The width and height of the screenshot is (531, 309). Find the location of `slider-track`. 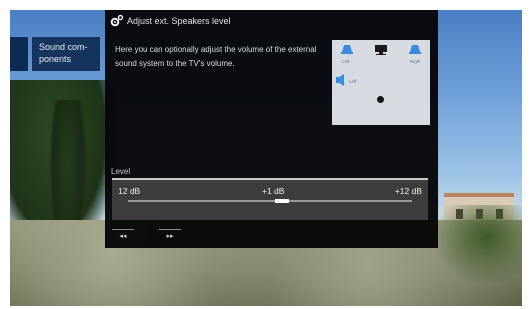

slider-track is located at coordinates (270, 201).